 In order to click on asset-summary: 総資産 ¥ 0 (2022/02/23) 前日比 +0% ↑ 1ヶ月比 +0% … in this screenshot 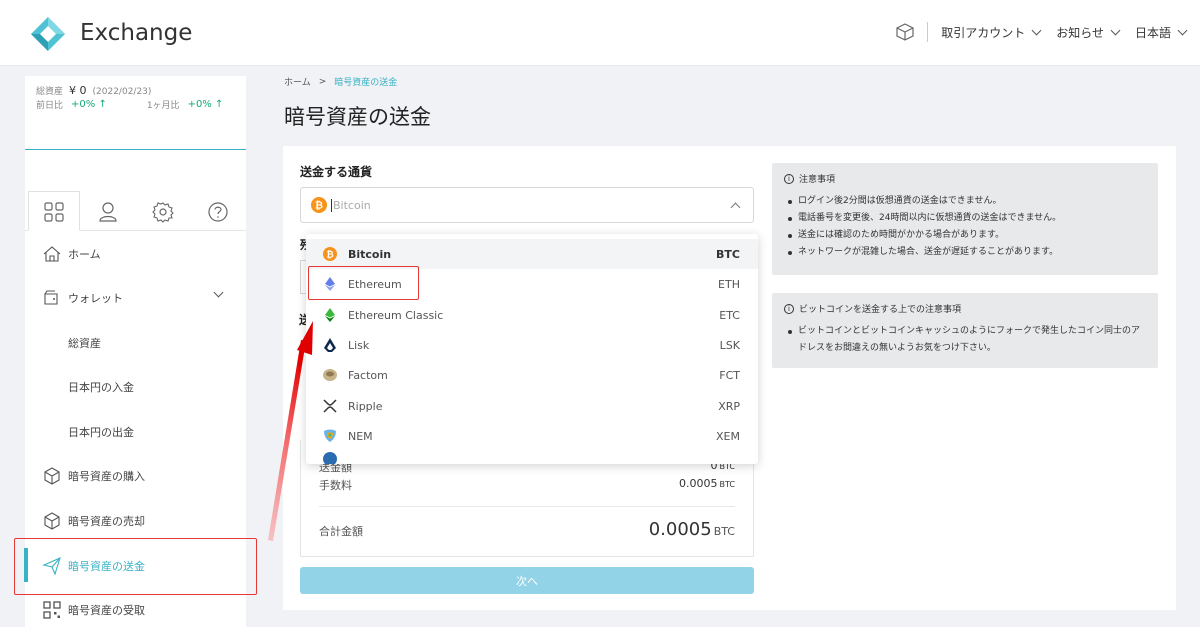, I will do `click(135, 113)`.